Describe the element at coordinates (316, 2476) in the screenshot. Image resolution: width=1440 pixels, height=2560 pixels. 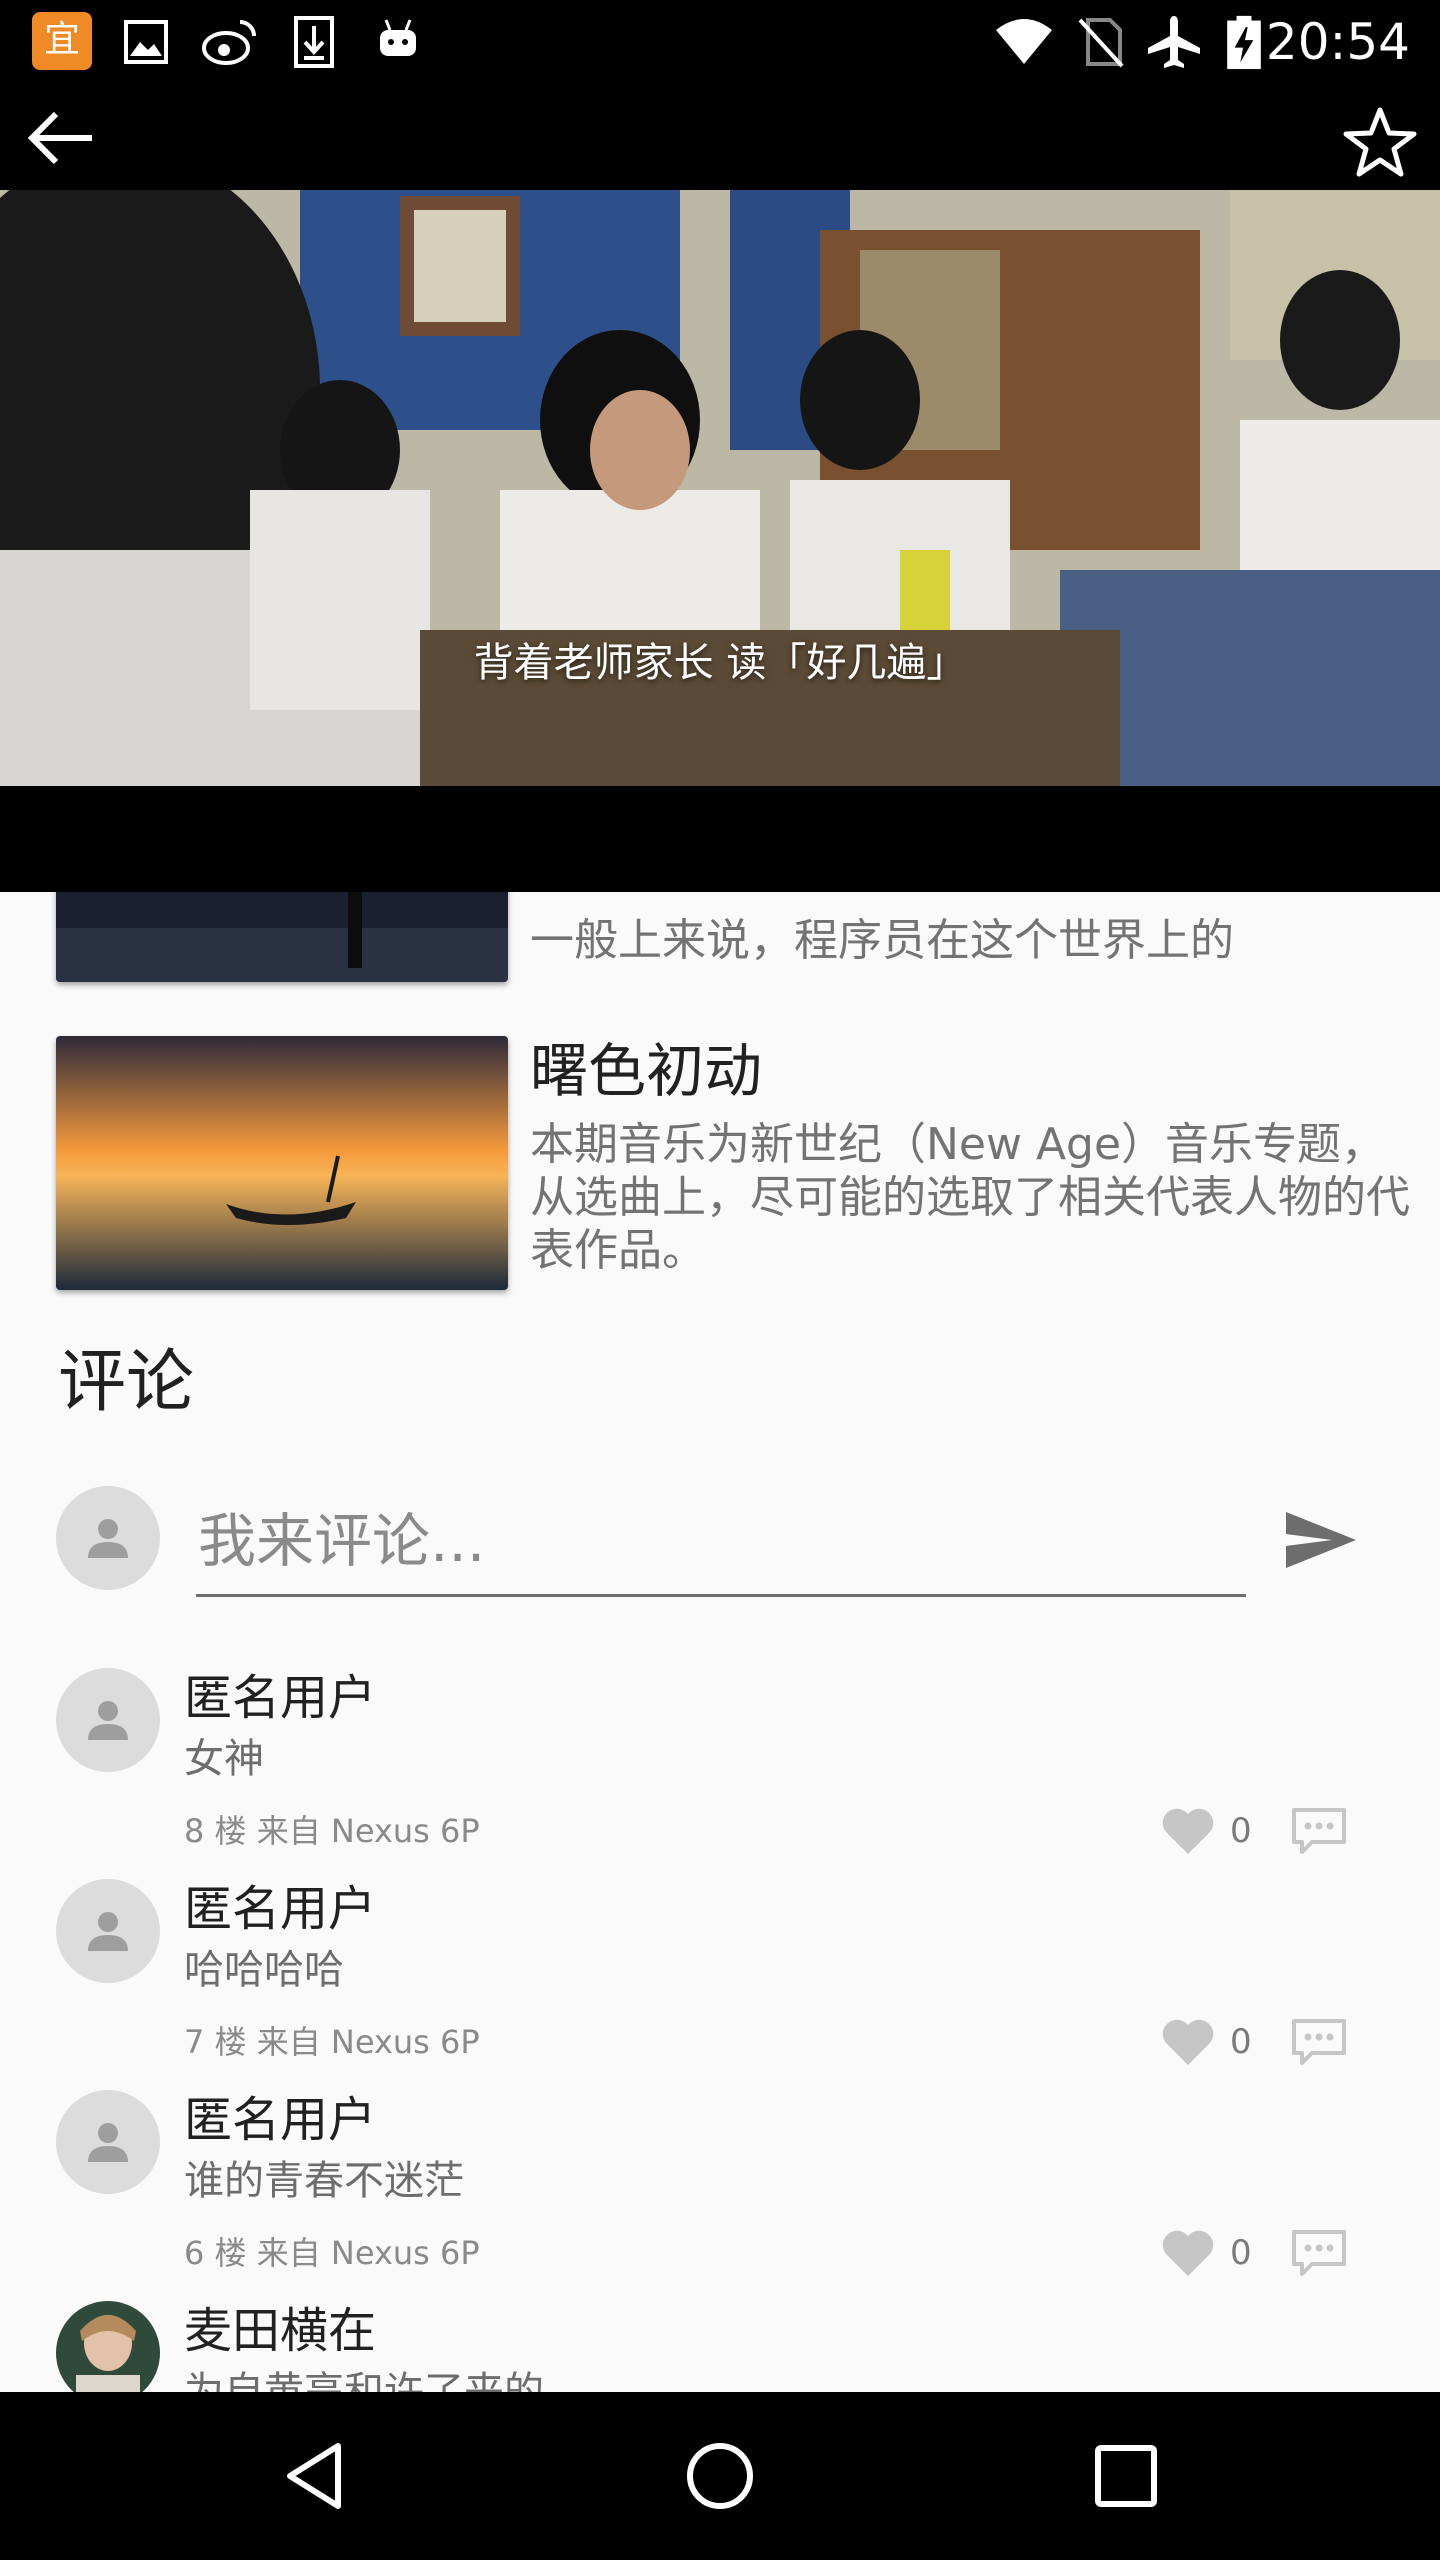
I see `nav-back-icon` at that location.